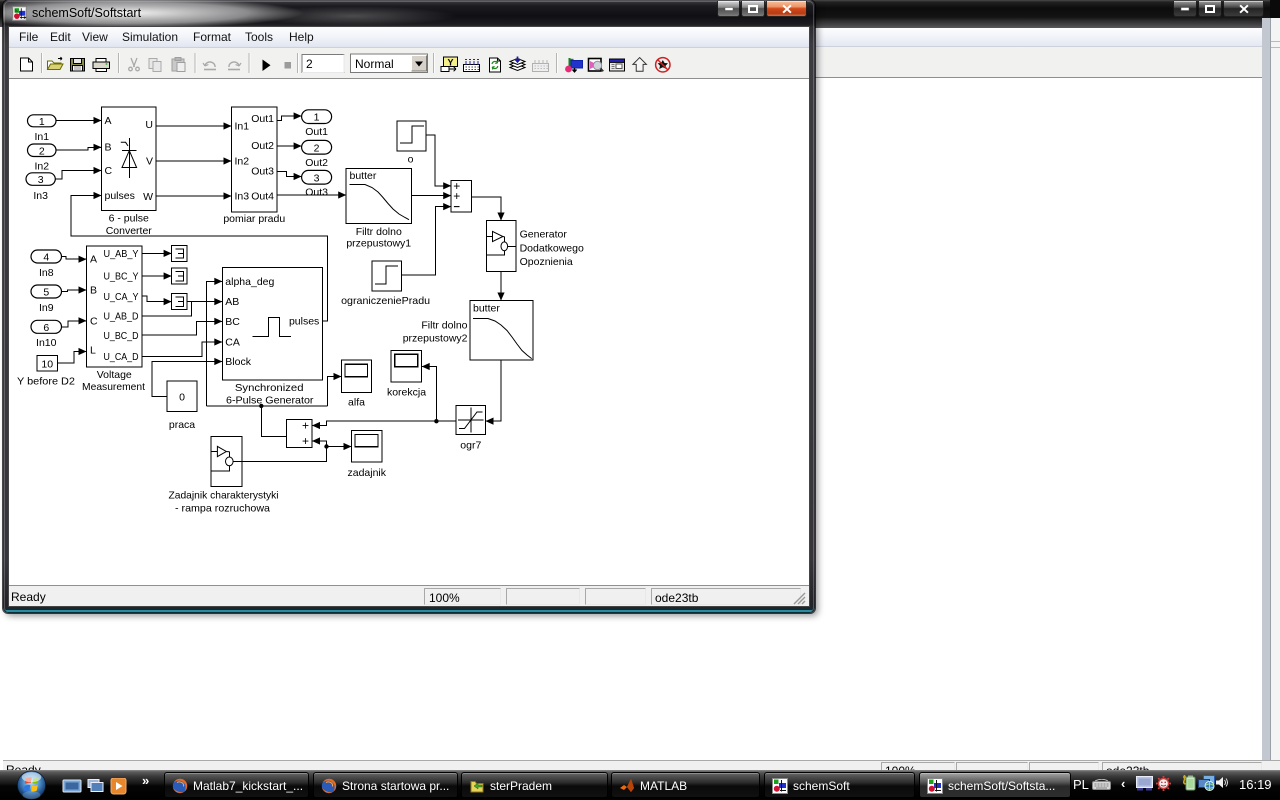 The image size is (1280, 800). I want to click on svg-text: 4, so click(46, 258).